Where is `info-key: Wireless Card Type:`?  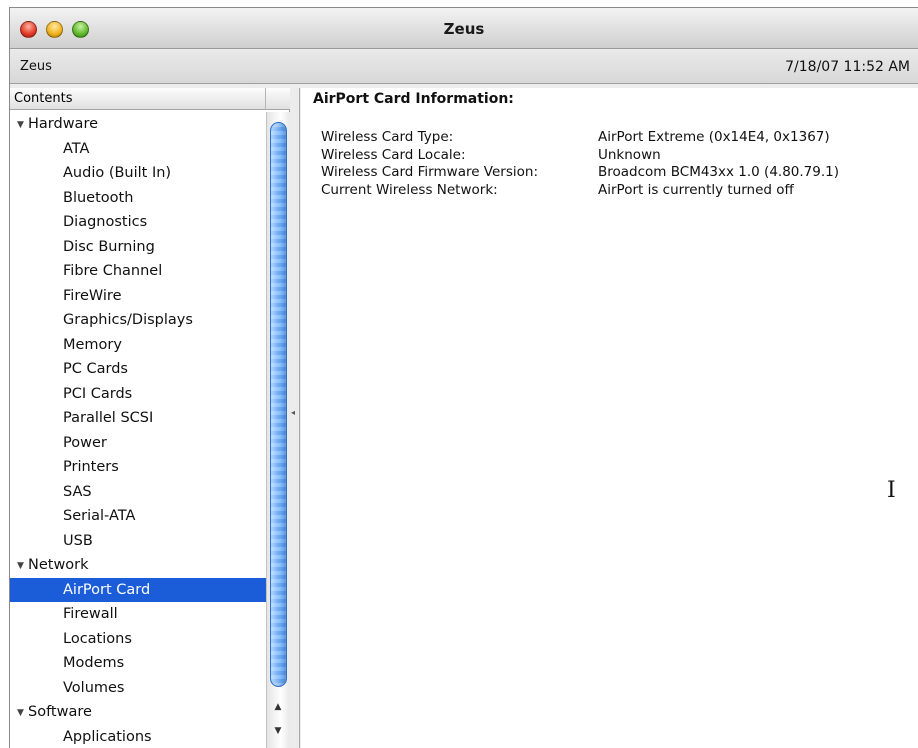 info-key: Wireless Card Type: is located at coordinates (387, 137).